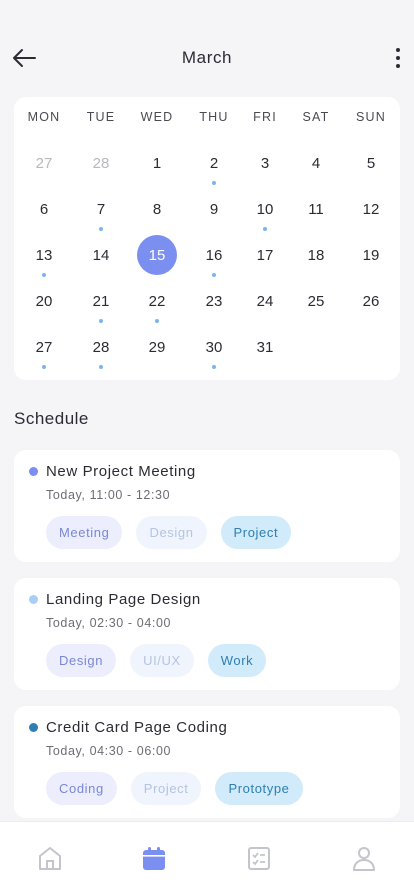 This screenshot has height=896, width=414. I want to click on nav-home, so click(50, 858).